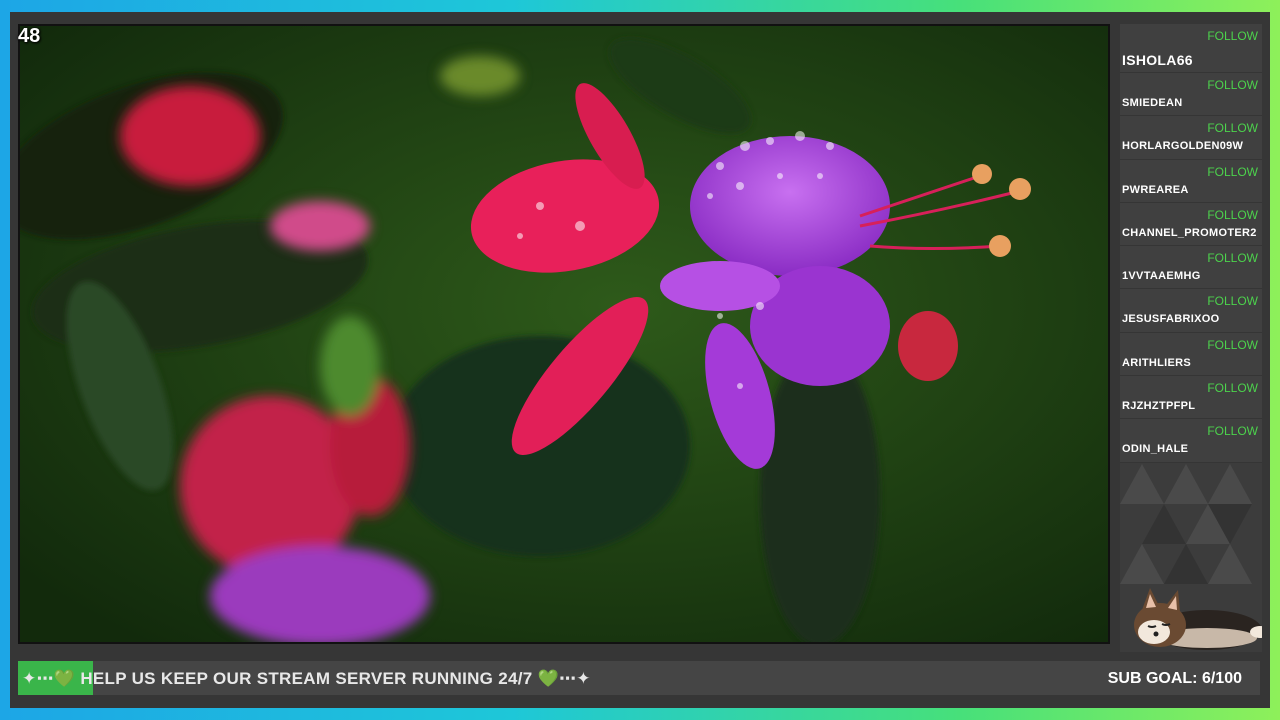 The image size is (1280, 720). Describe the element at coordinates (1152, 103) in the screenshot. I see `follower-name: SMIEDEAN` at that location.